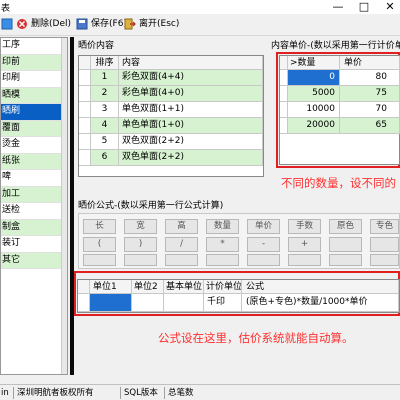 The width and height of the screenshot is (400, 400). What do you see at coordinates (34, 227) in the screenshot?
I see `sidebar-item: 制盒` at bounding box center [34, 227].